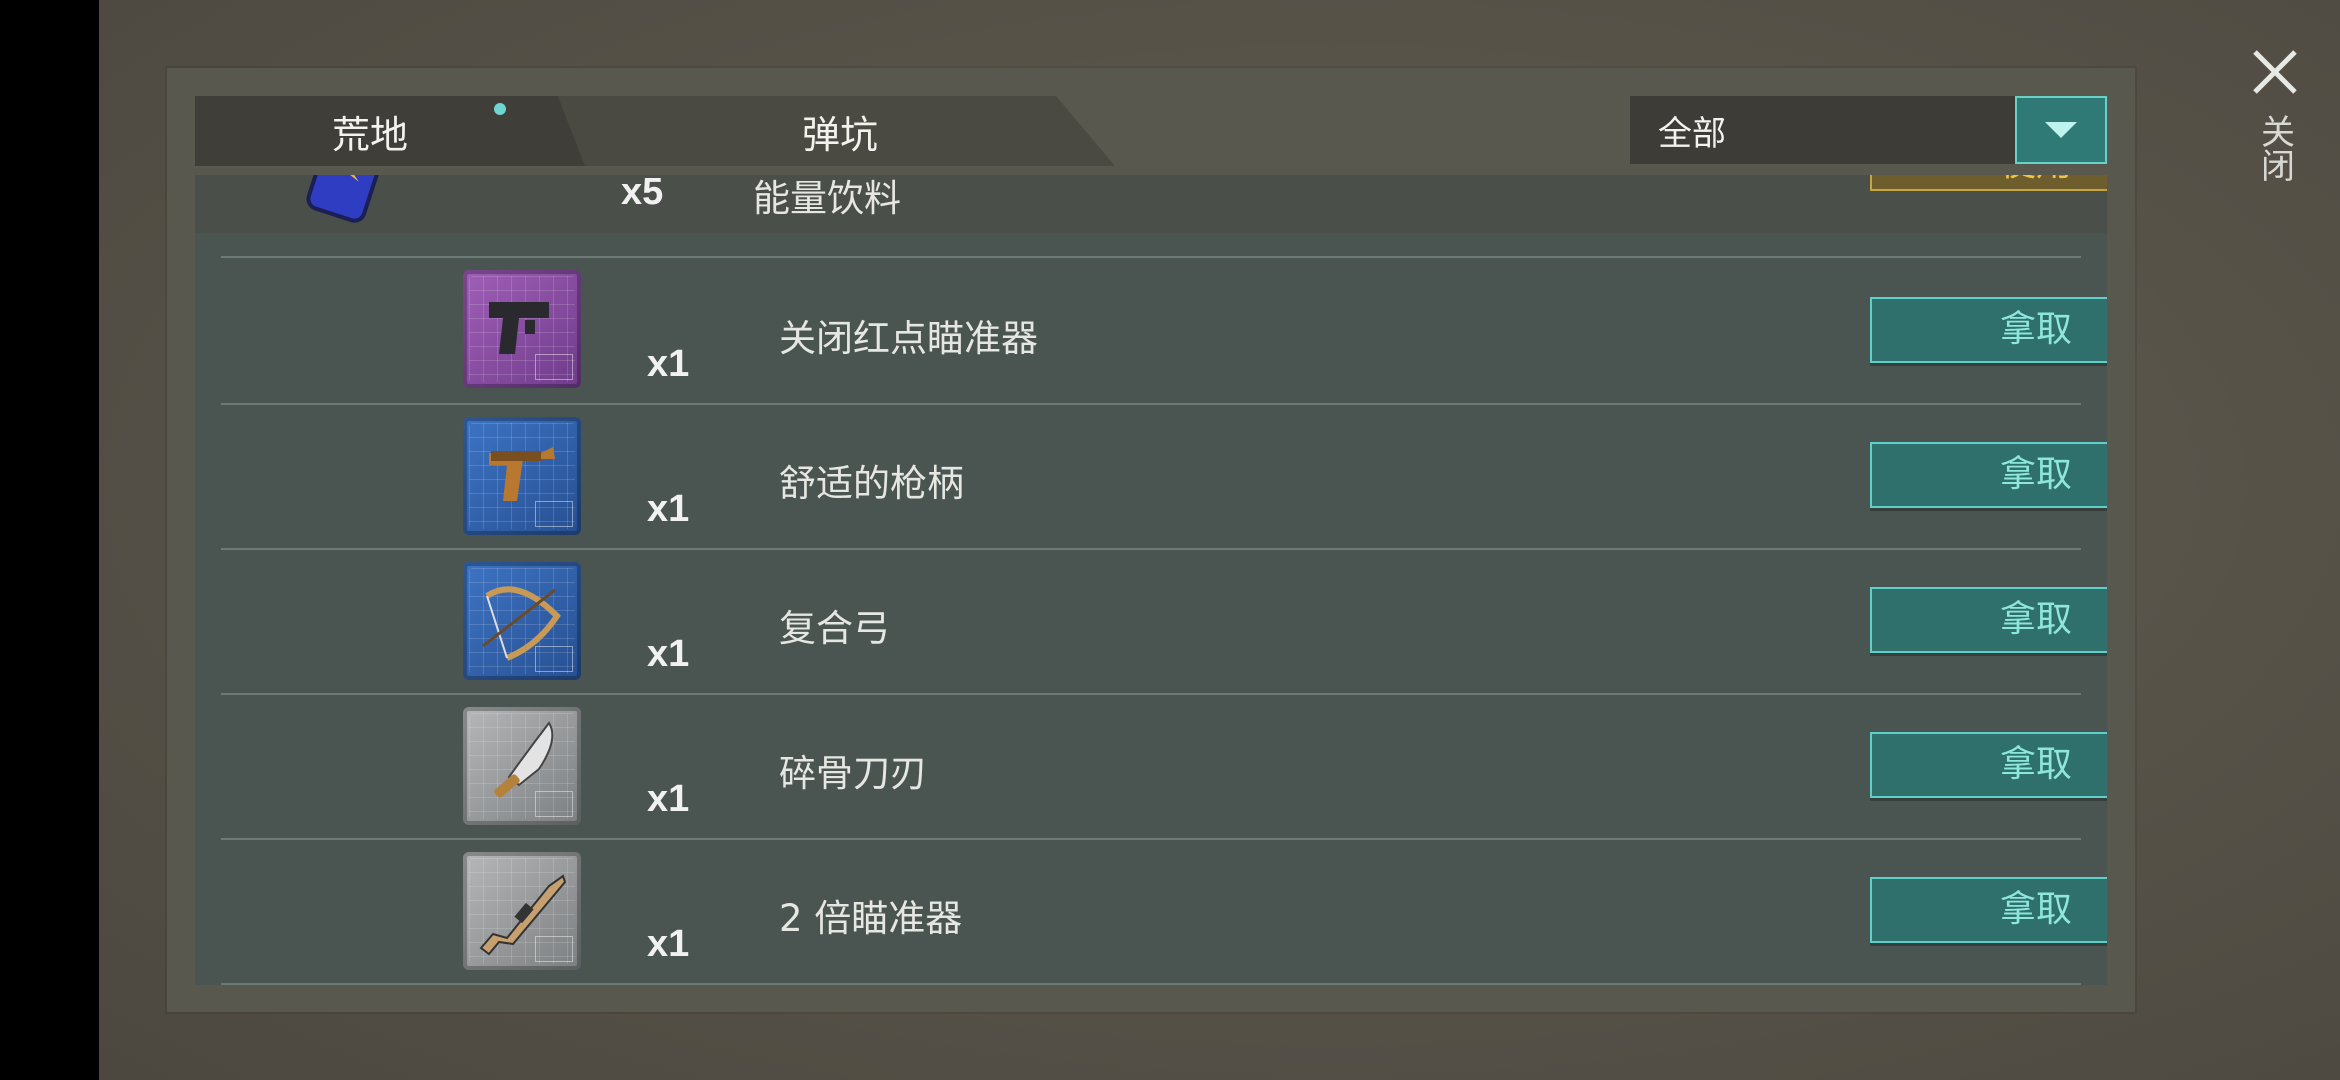  Describe the element at coordinates (347, 199) in the screenshot. I see `energy-drink-icon` at that location.